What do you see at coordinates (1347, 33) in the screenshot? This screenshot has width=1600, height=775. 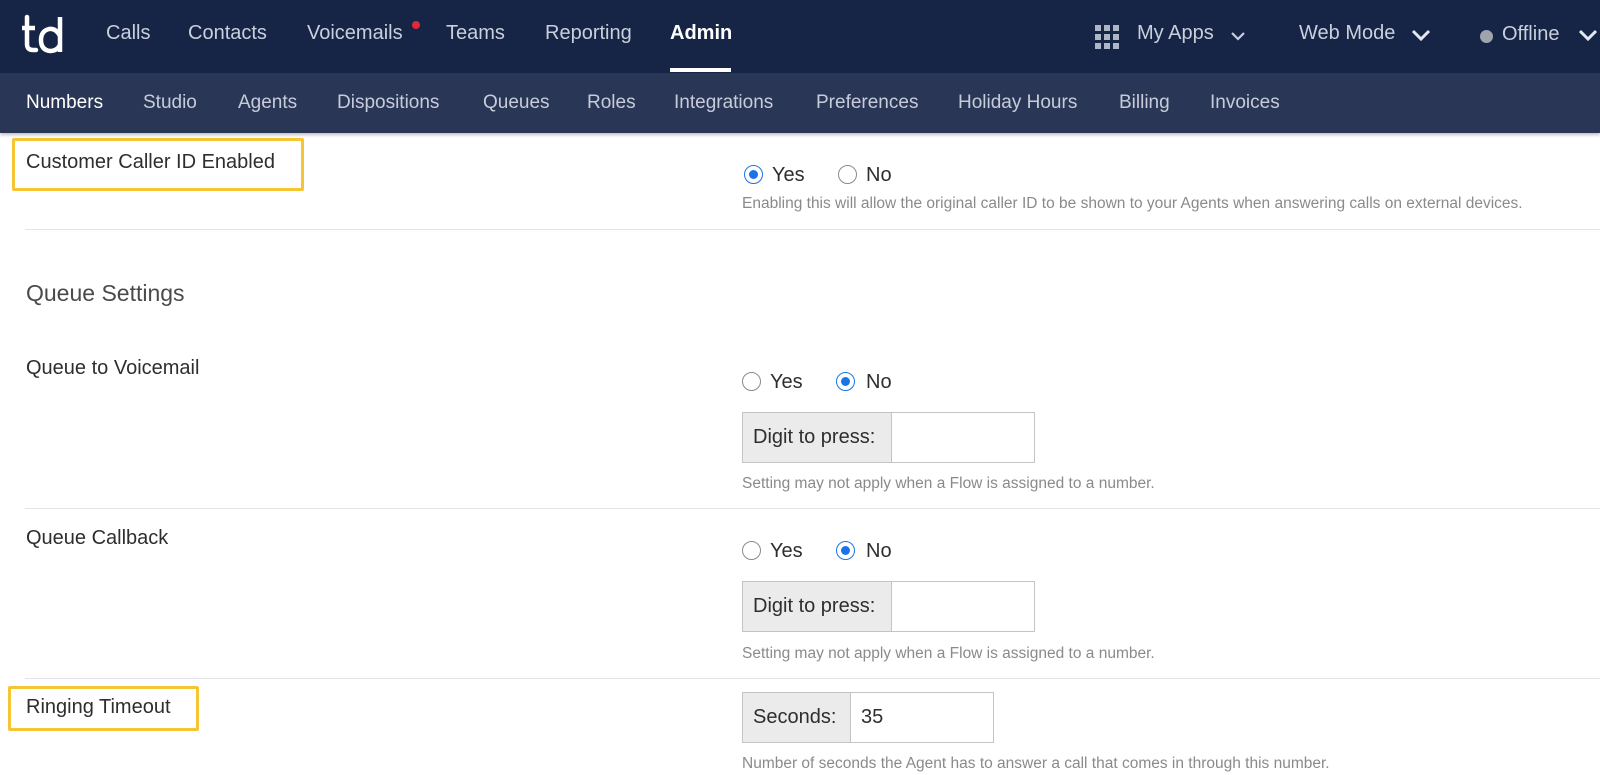 I see `web-mode-menu: Web Mode` at bounding box center [1347, 33].